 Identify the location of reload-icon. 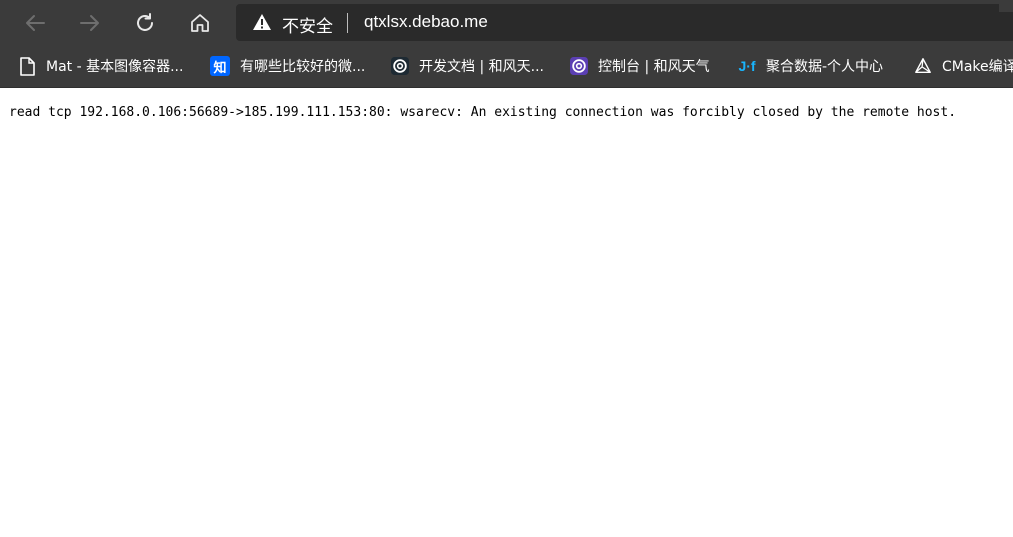
(145, 22).